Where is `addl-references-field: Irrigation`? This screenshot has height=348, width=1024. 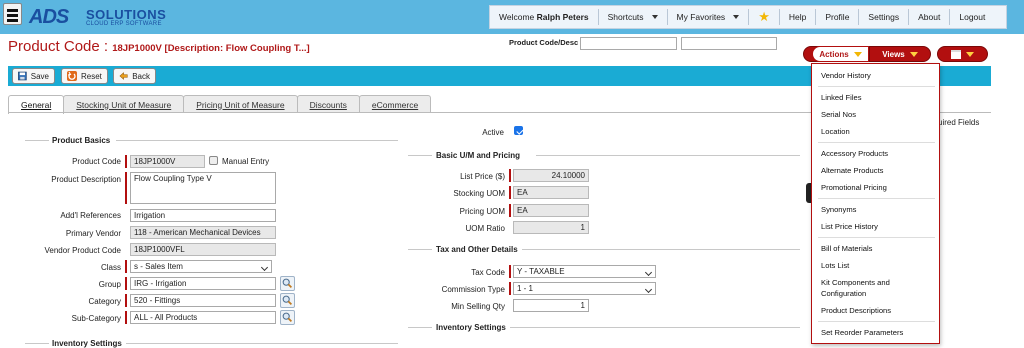 addl-references-field: Irrigation is located at coordinates (203, 215).